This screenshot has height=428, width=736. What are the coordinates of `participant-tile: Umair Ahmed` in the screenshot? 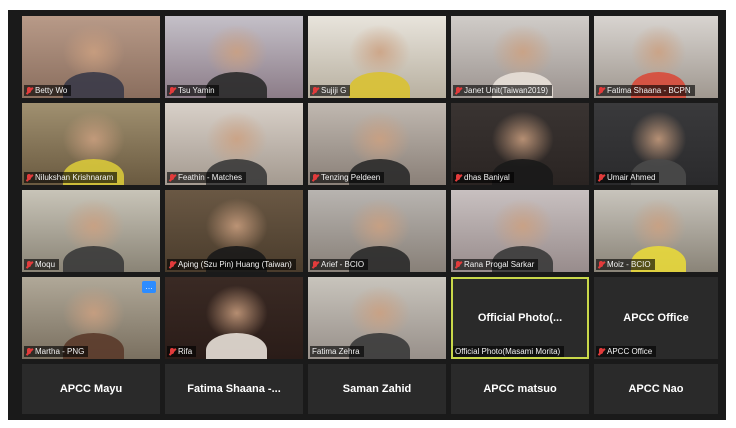 It's located at (656, 144).